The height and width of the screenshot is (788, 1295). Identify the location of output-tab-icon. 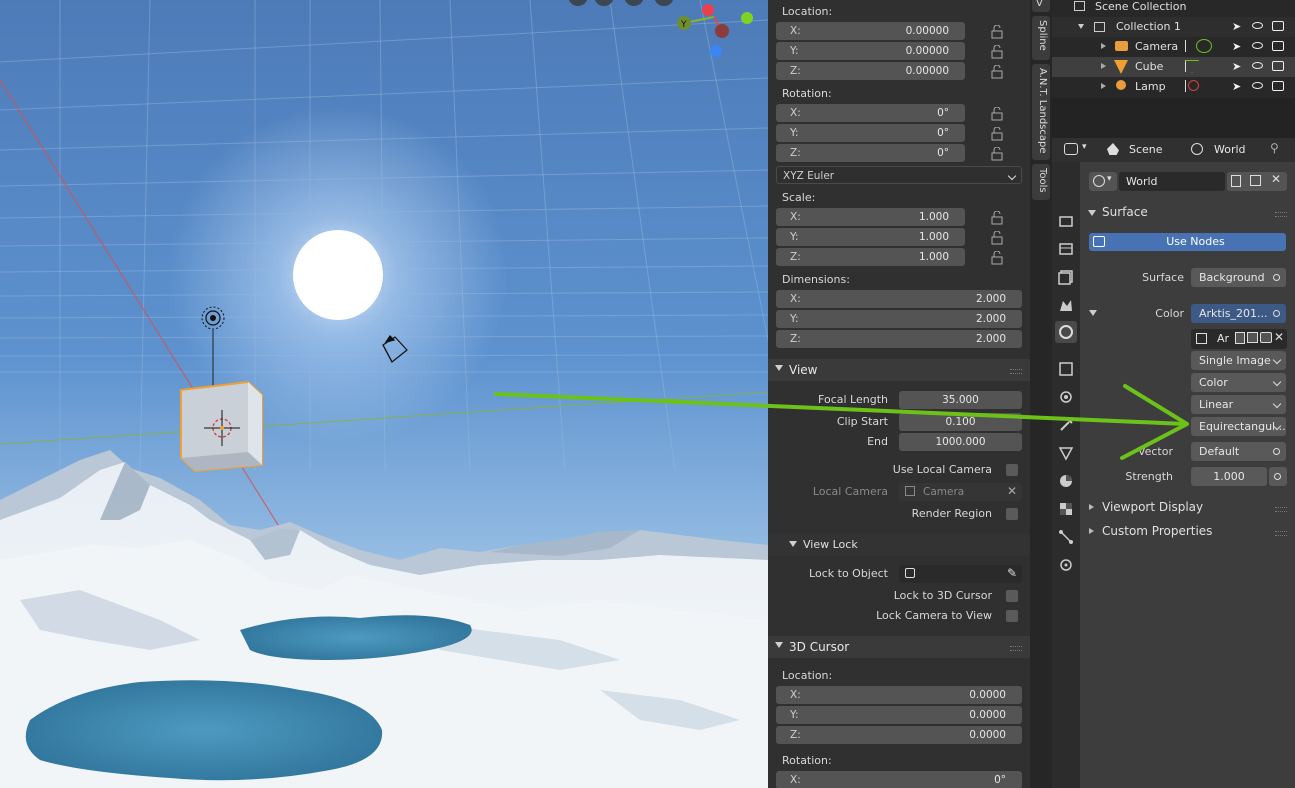
(1066, 249).